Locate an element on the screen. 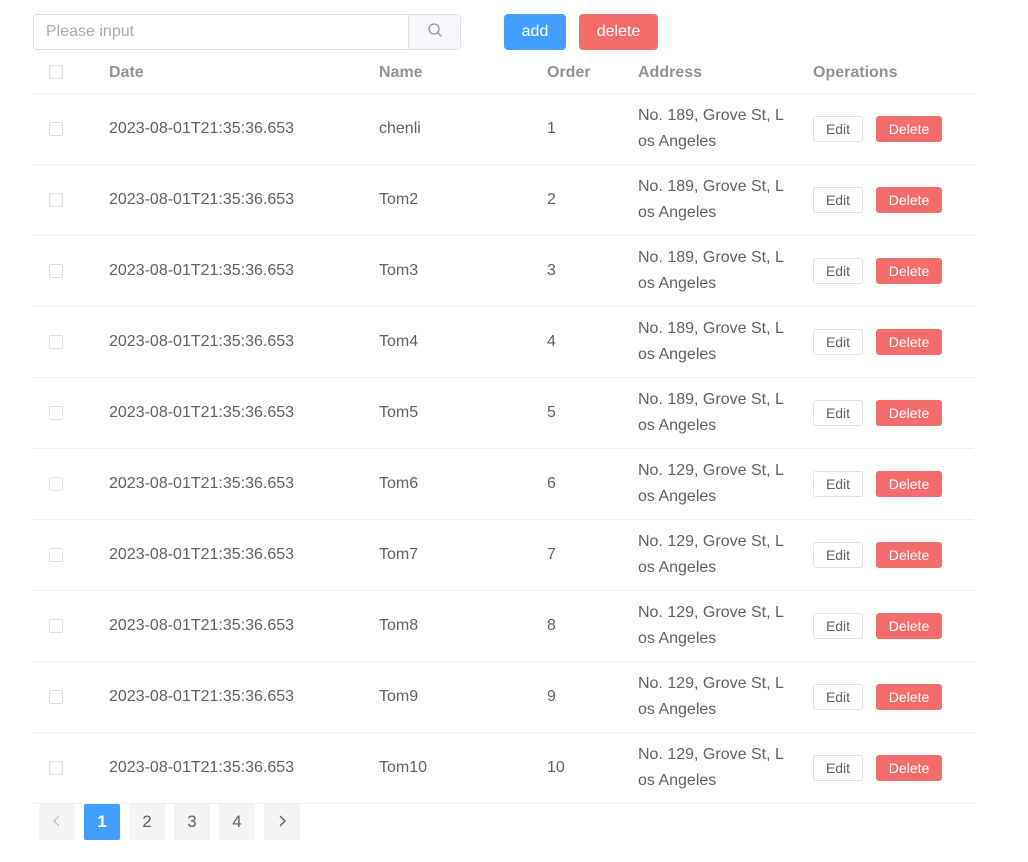 The width and height of the screenshot is (1028, 862). column-header-address: Address is located at coordinates (725, 73).